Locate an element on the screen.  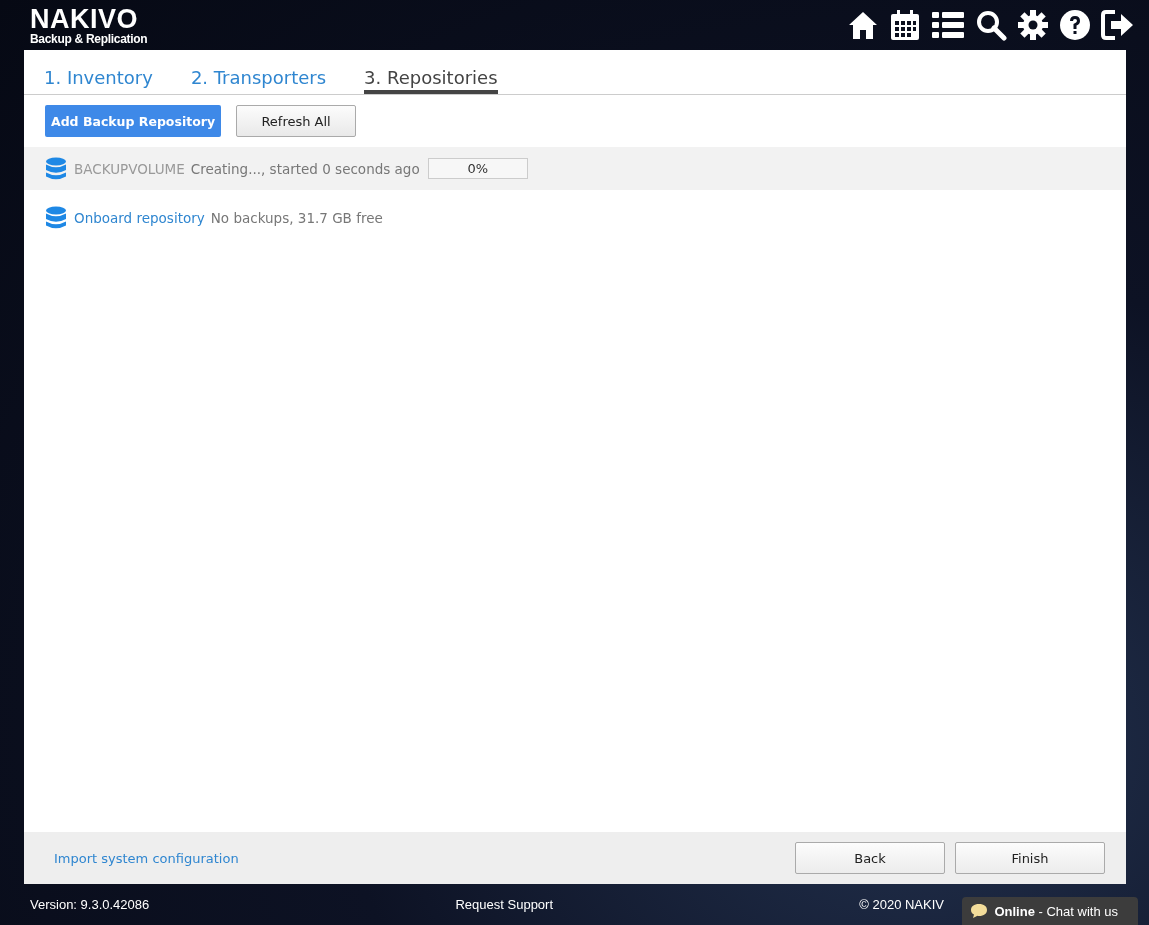
refresh-button: Refresh All is located at coordinates (296, 121).